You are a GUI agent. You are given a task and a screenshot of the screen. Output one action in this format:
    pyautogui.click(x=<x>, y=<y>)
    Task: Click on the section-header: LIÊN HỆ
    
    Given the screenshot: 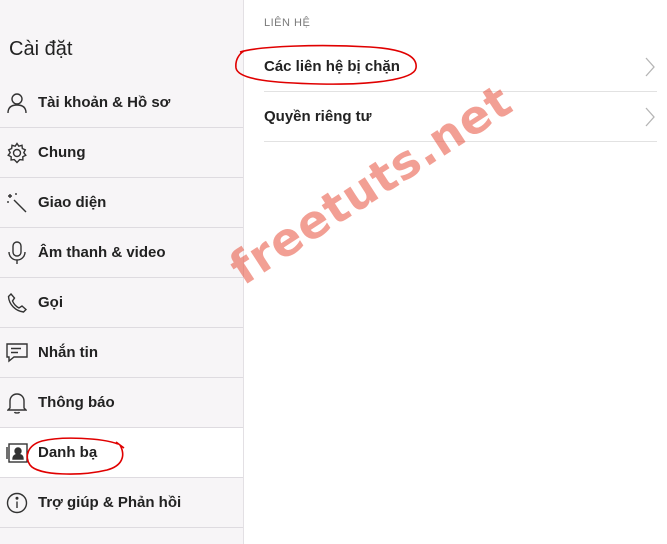 What is the action you would take?
    pyautogui.click(x=287, y=23)
    